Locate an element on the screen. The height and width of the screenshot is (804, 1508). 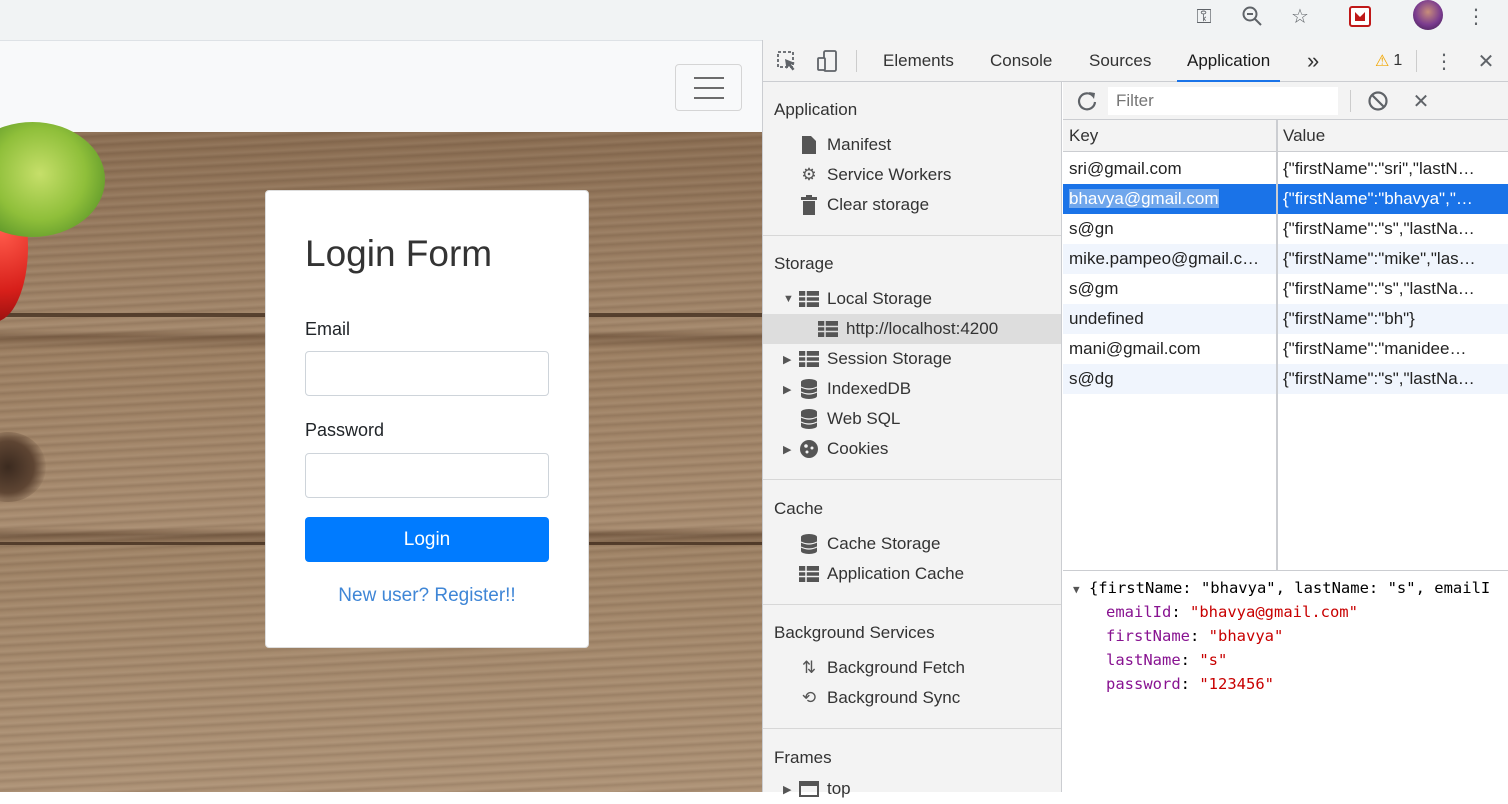
sidebar-item-background-fetch: ⇅ Background Fetch is located at coordinates (912, 668).